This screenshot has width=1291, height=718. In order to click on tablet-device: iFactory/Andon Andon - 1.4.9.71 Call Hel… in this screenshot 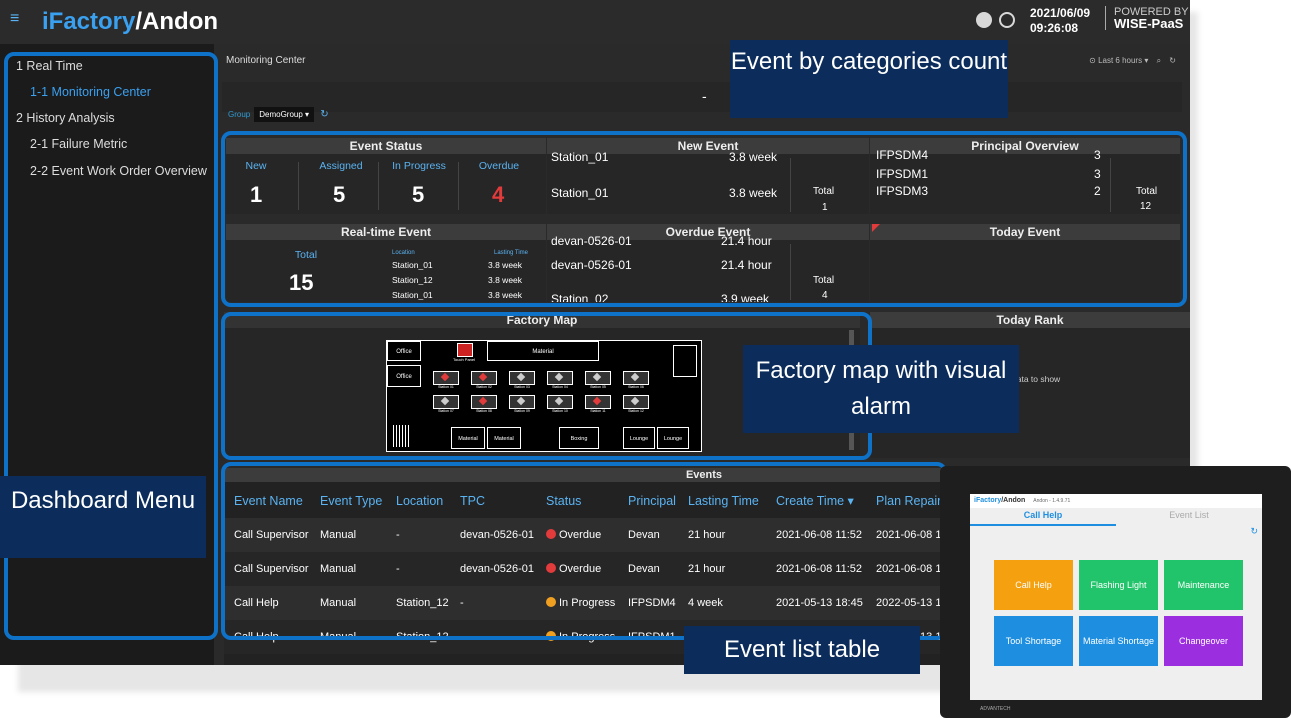, I will do `click(1115, 592)`.